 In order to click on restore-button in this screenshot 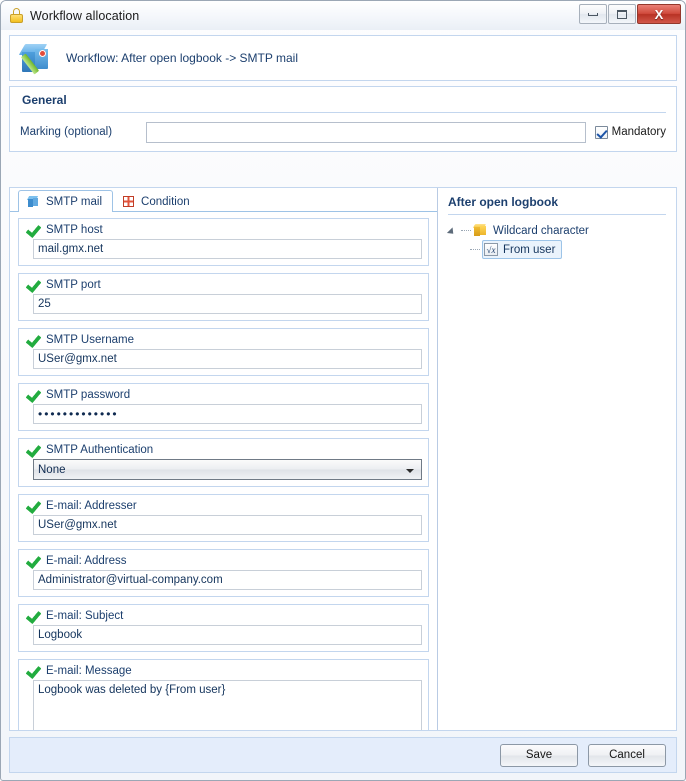, I will do `click(622, 14)`.